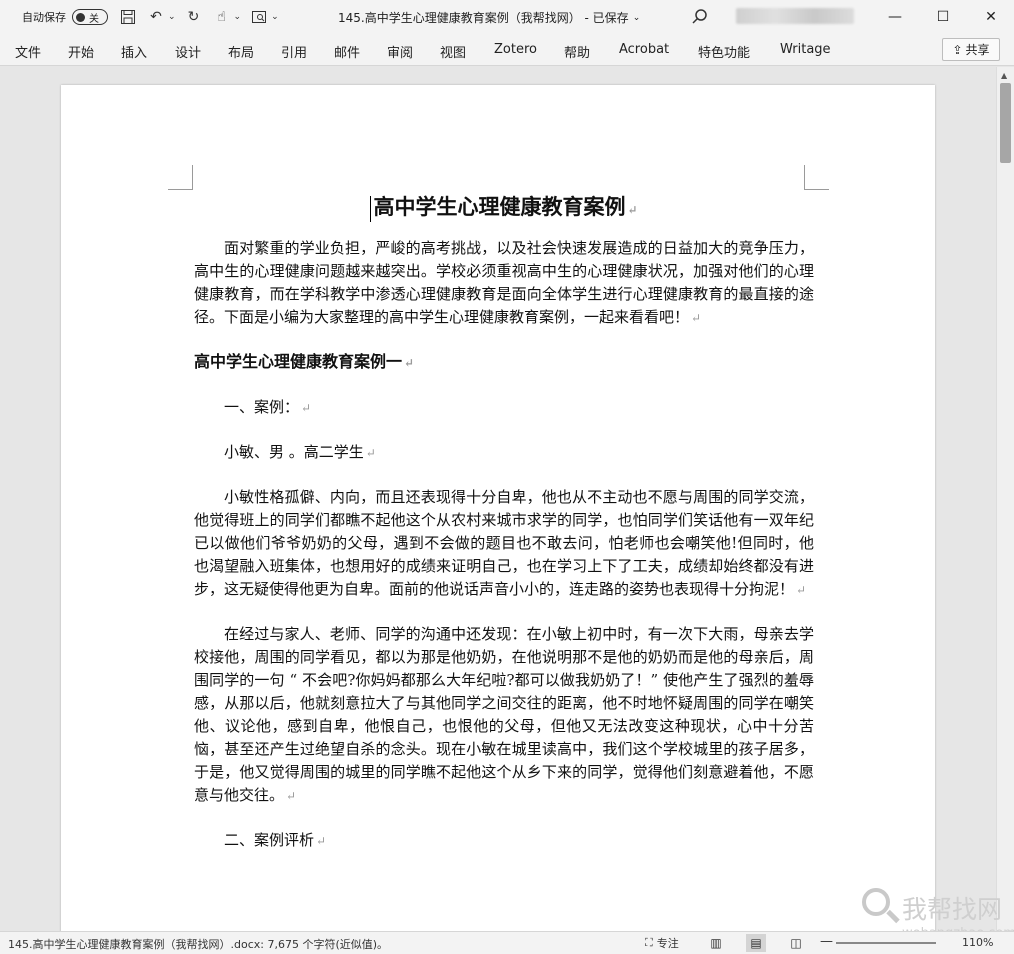  Describe the element at coordinates (943, 17) in the screenshot. I see `maximize-button: ☐` at that location.